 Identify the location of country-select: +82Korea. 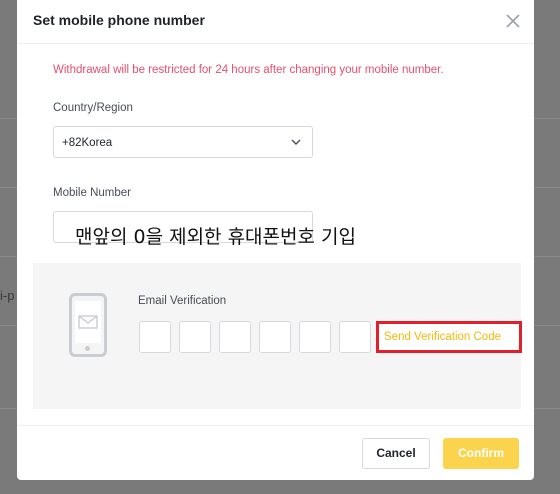
(183, 142).